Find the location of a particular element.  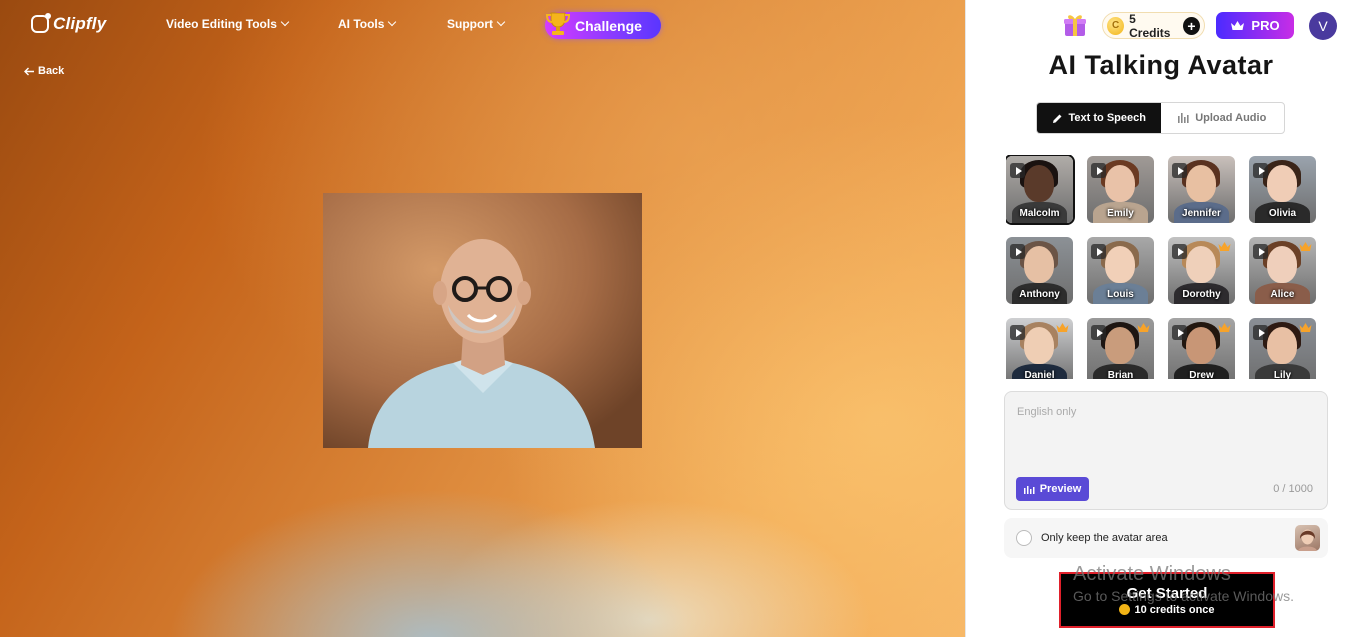

avatar-name: Drew is located at coordinates (1201, 374).